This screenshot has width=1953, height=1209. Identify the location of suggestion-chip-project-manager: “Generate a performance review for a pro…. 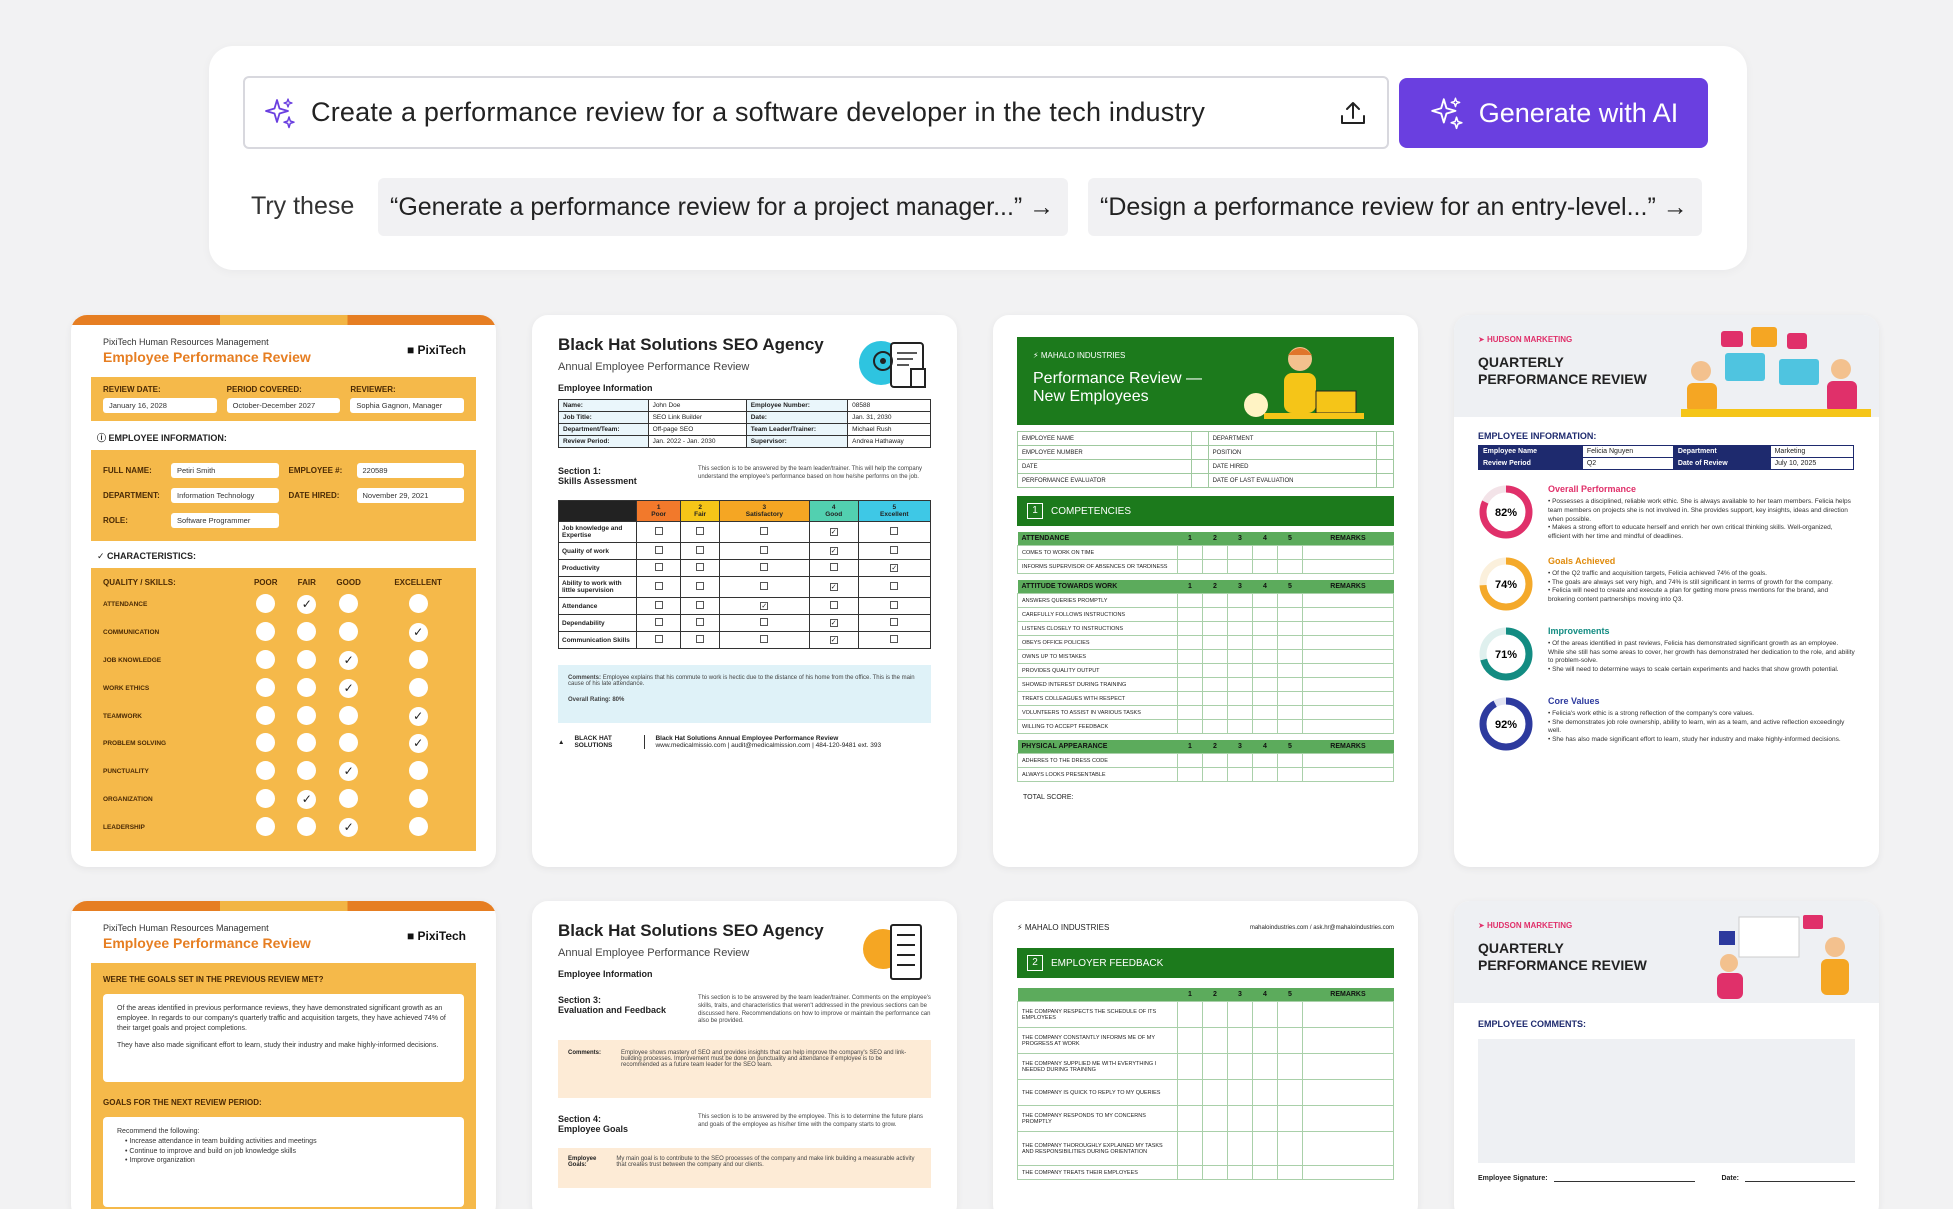
(723, 207).